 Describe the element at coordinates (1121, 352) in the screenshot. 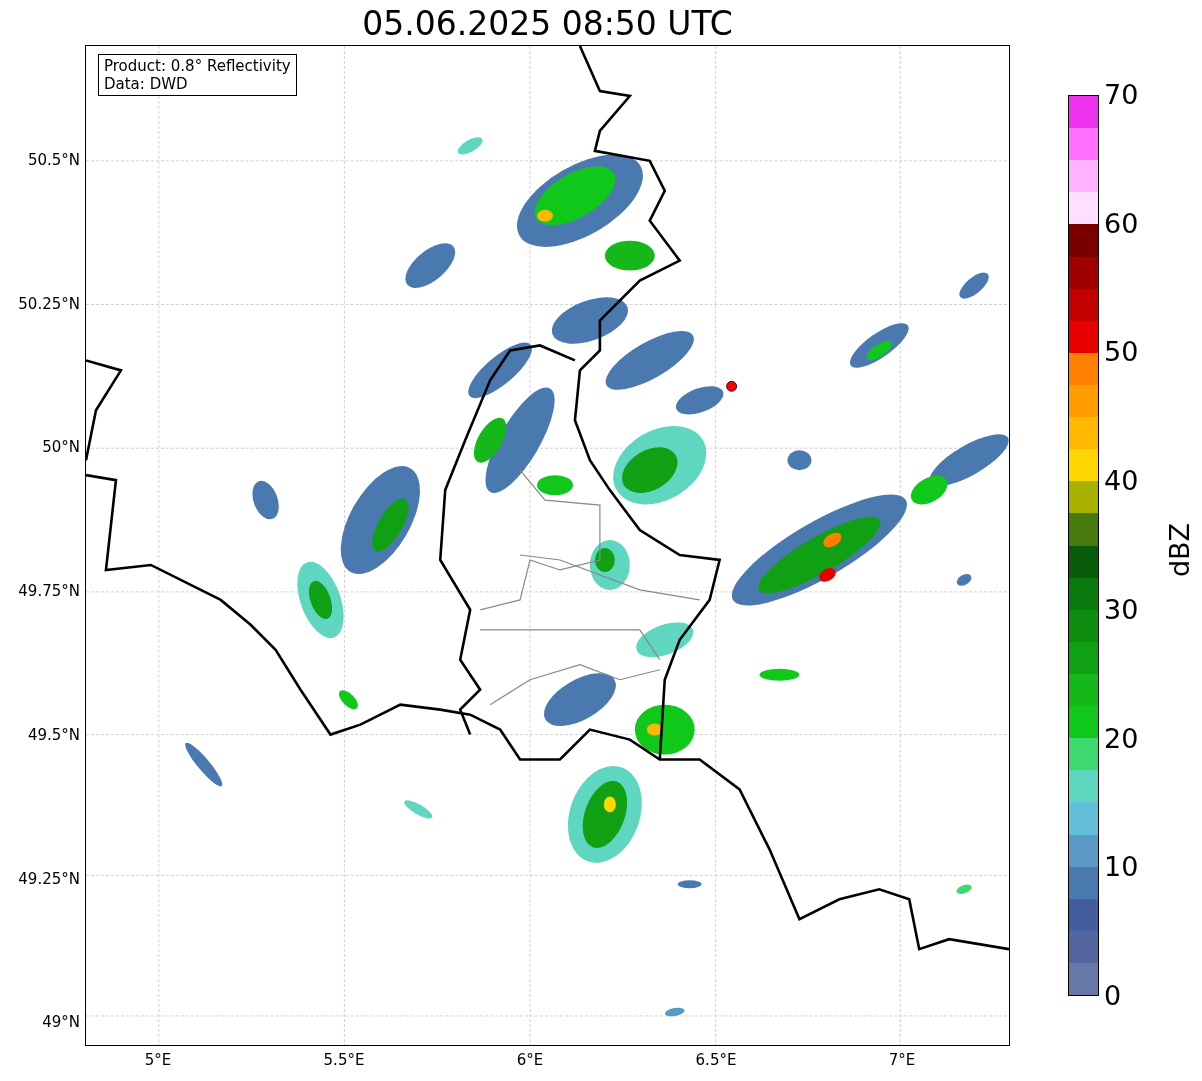

I see `colorbar-tick-label: 50` at that location.